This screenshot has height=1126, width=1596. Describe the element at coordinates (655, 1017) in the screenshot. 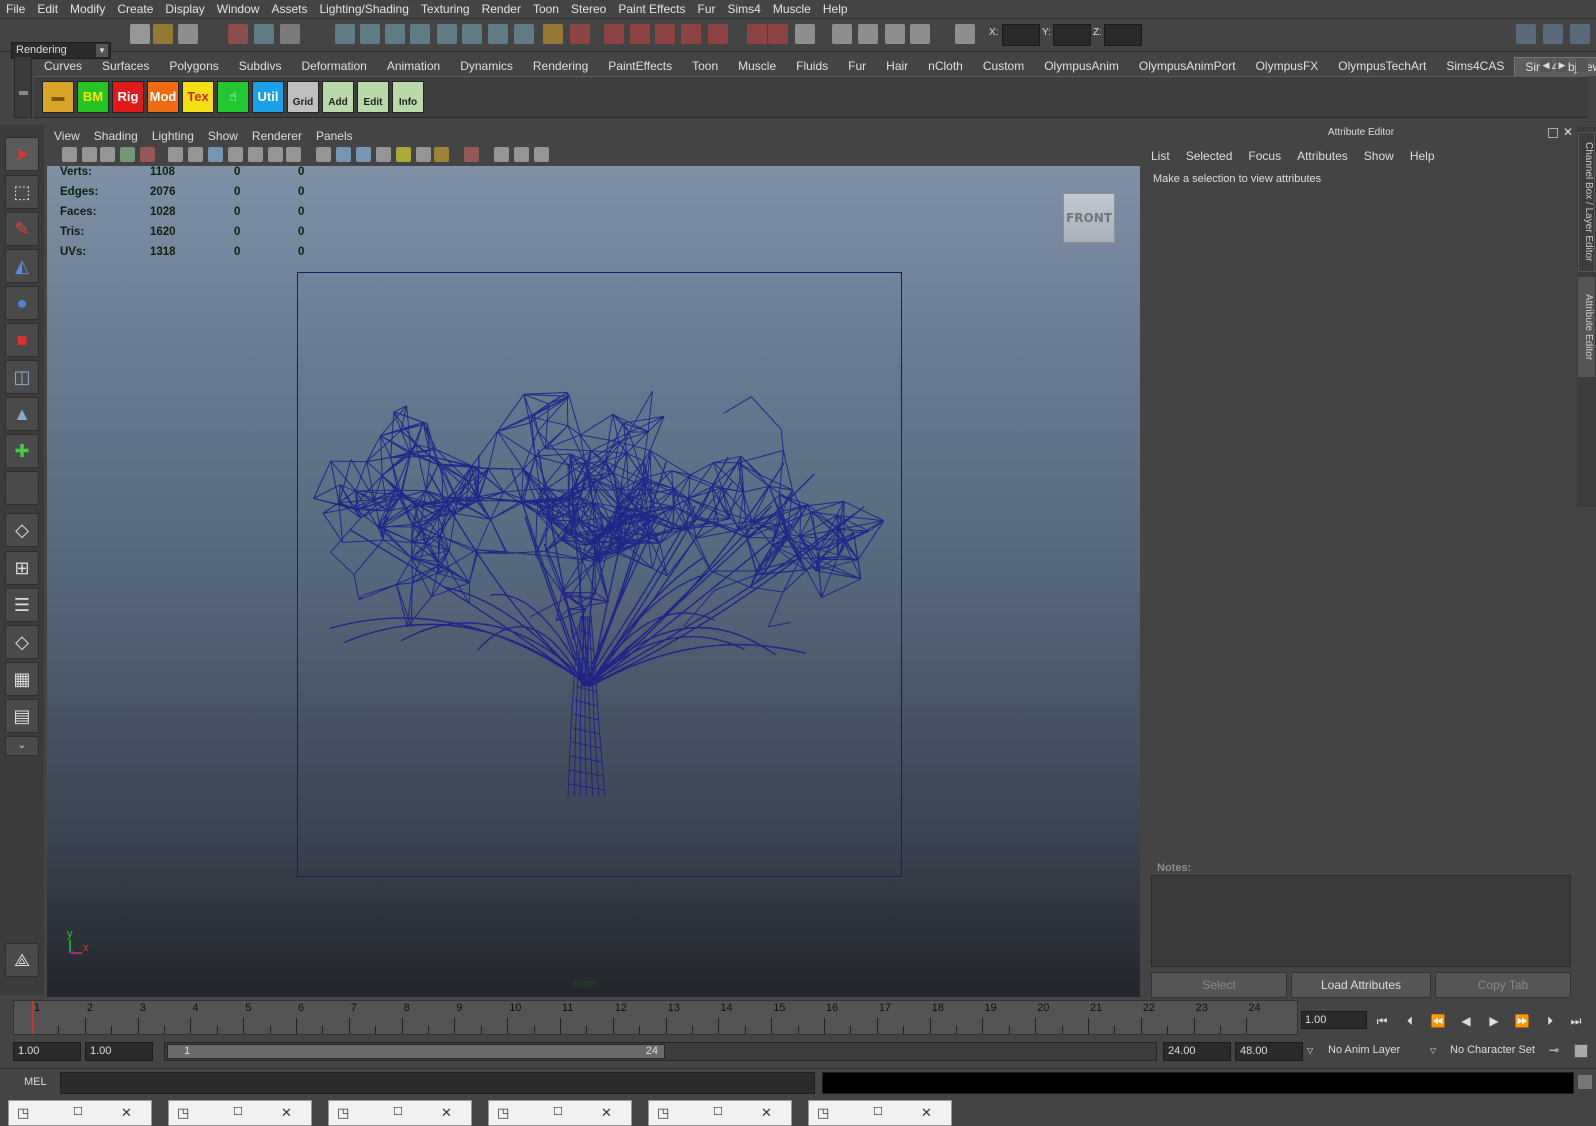

I see `time-slider: 1 2 3 4 5 6 7 8 9 10 11 12 13 14 15 16 17 18 19 20 21 22 23 24` at that location.